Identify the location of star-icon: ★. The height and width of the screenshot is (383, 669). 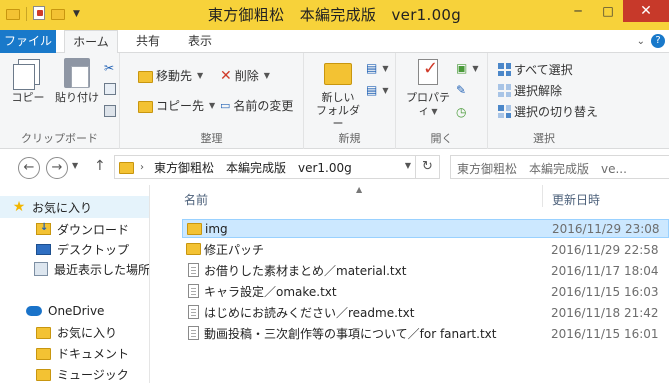
(19, 207).